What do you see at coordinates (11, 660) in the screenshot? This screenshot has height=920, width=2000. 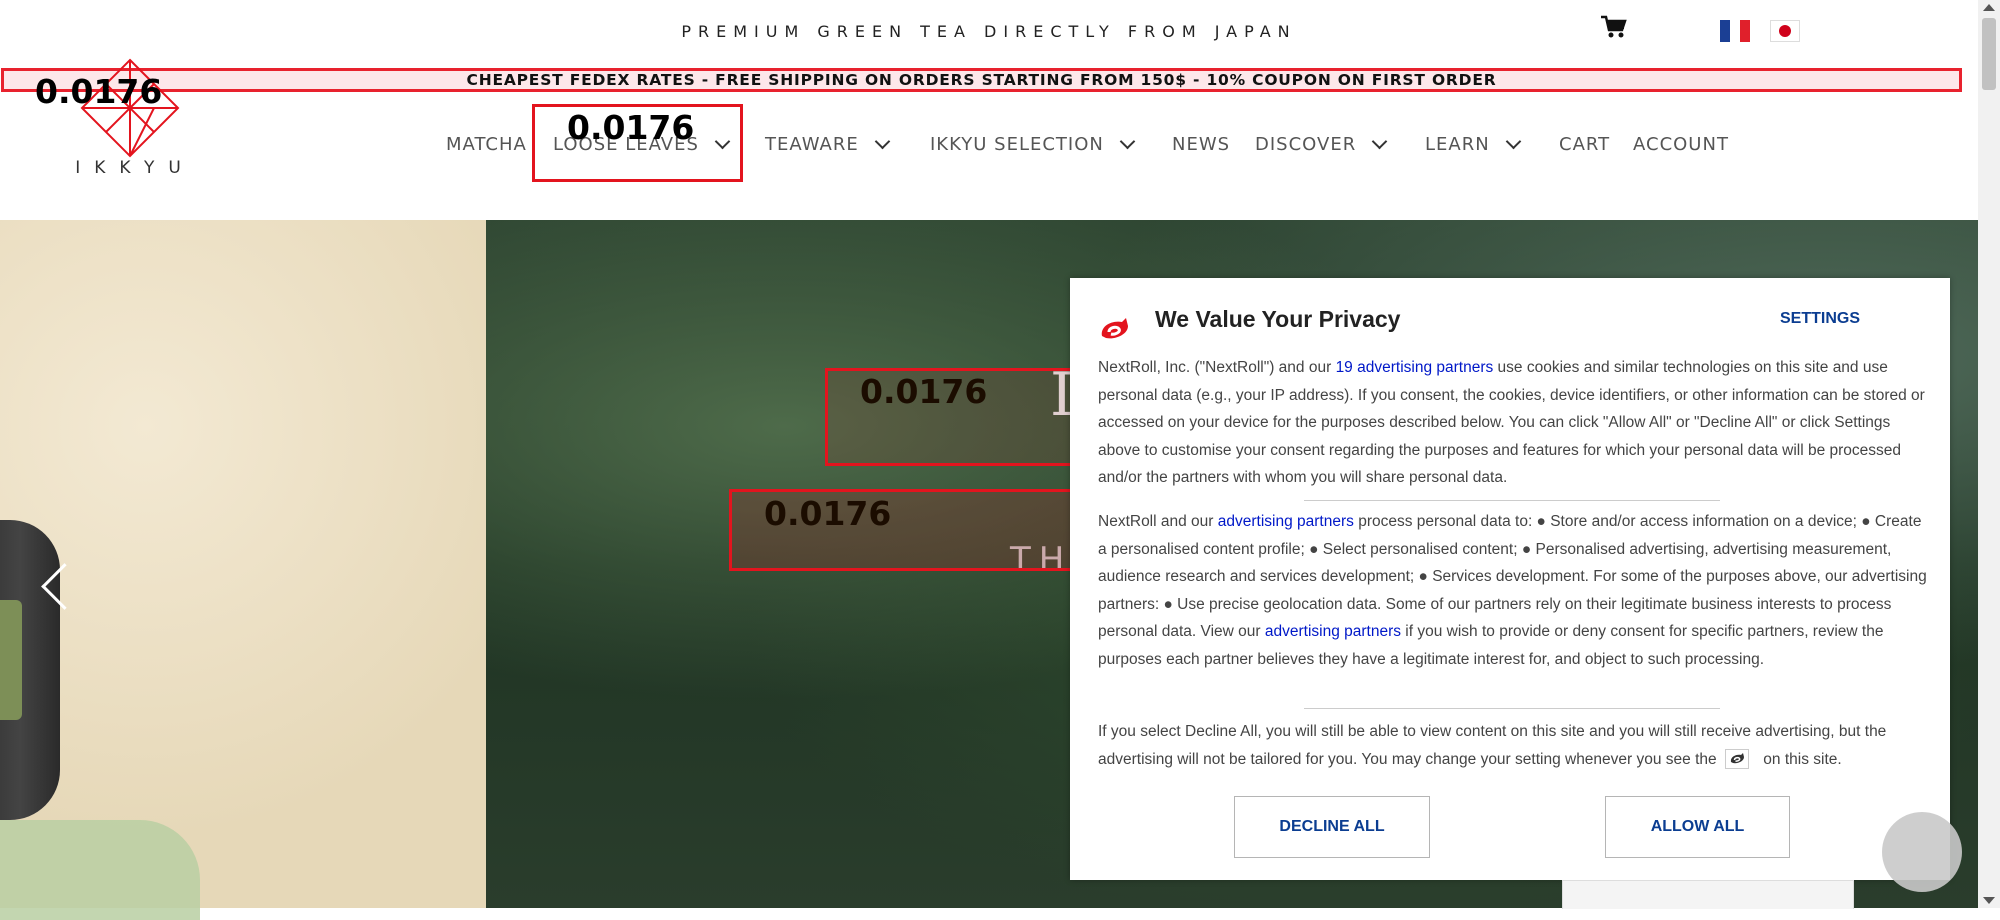 I see `product-label` at bounding box center [11, 660].